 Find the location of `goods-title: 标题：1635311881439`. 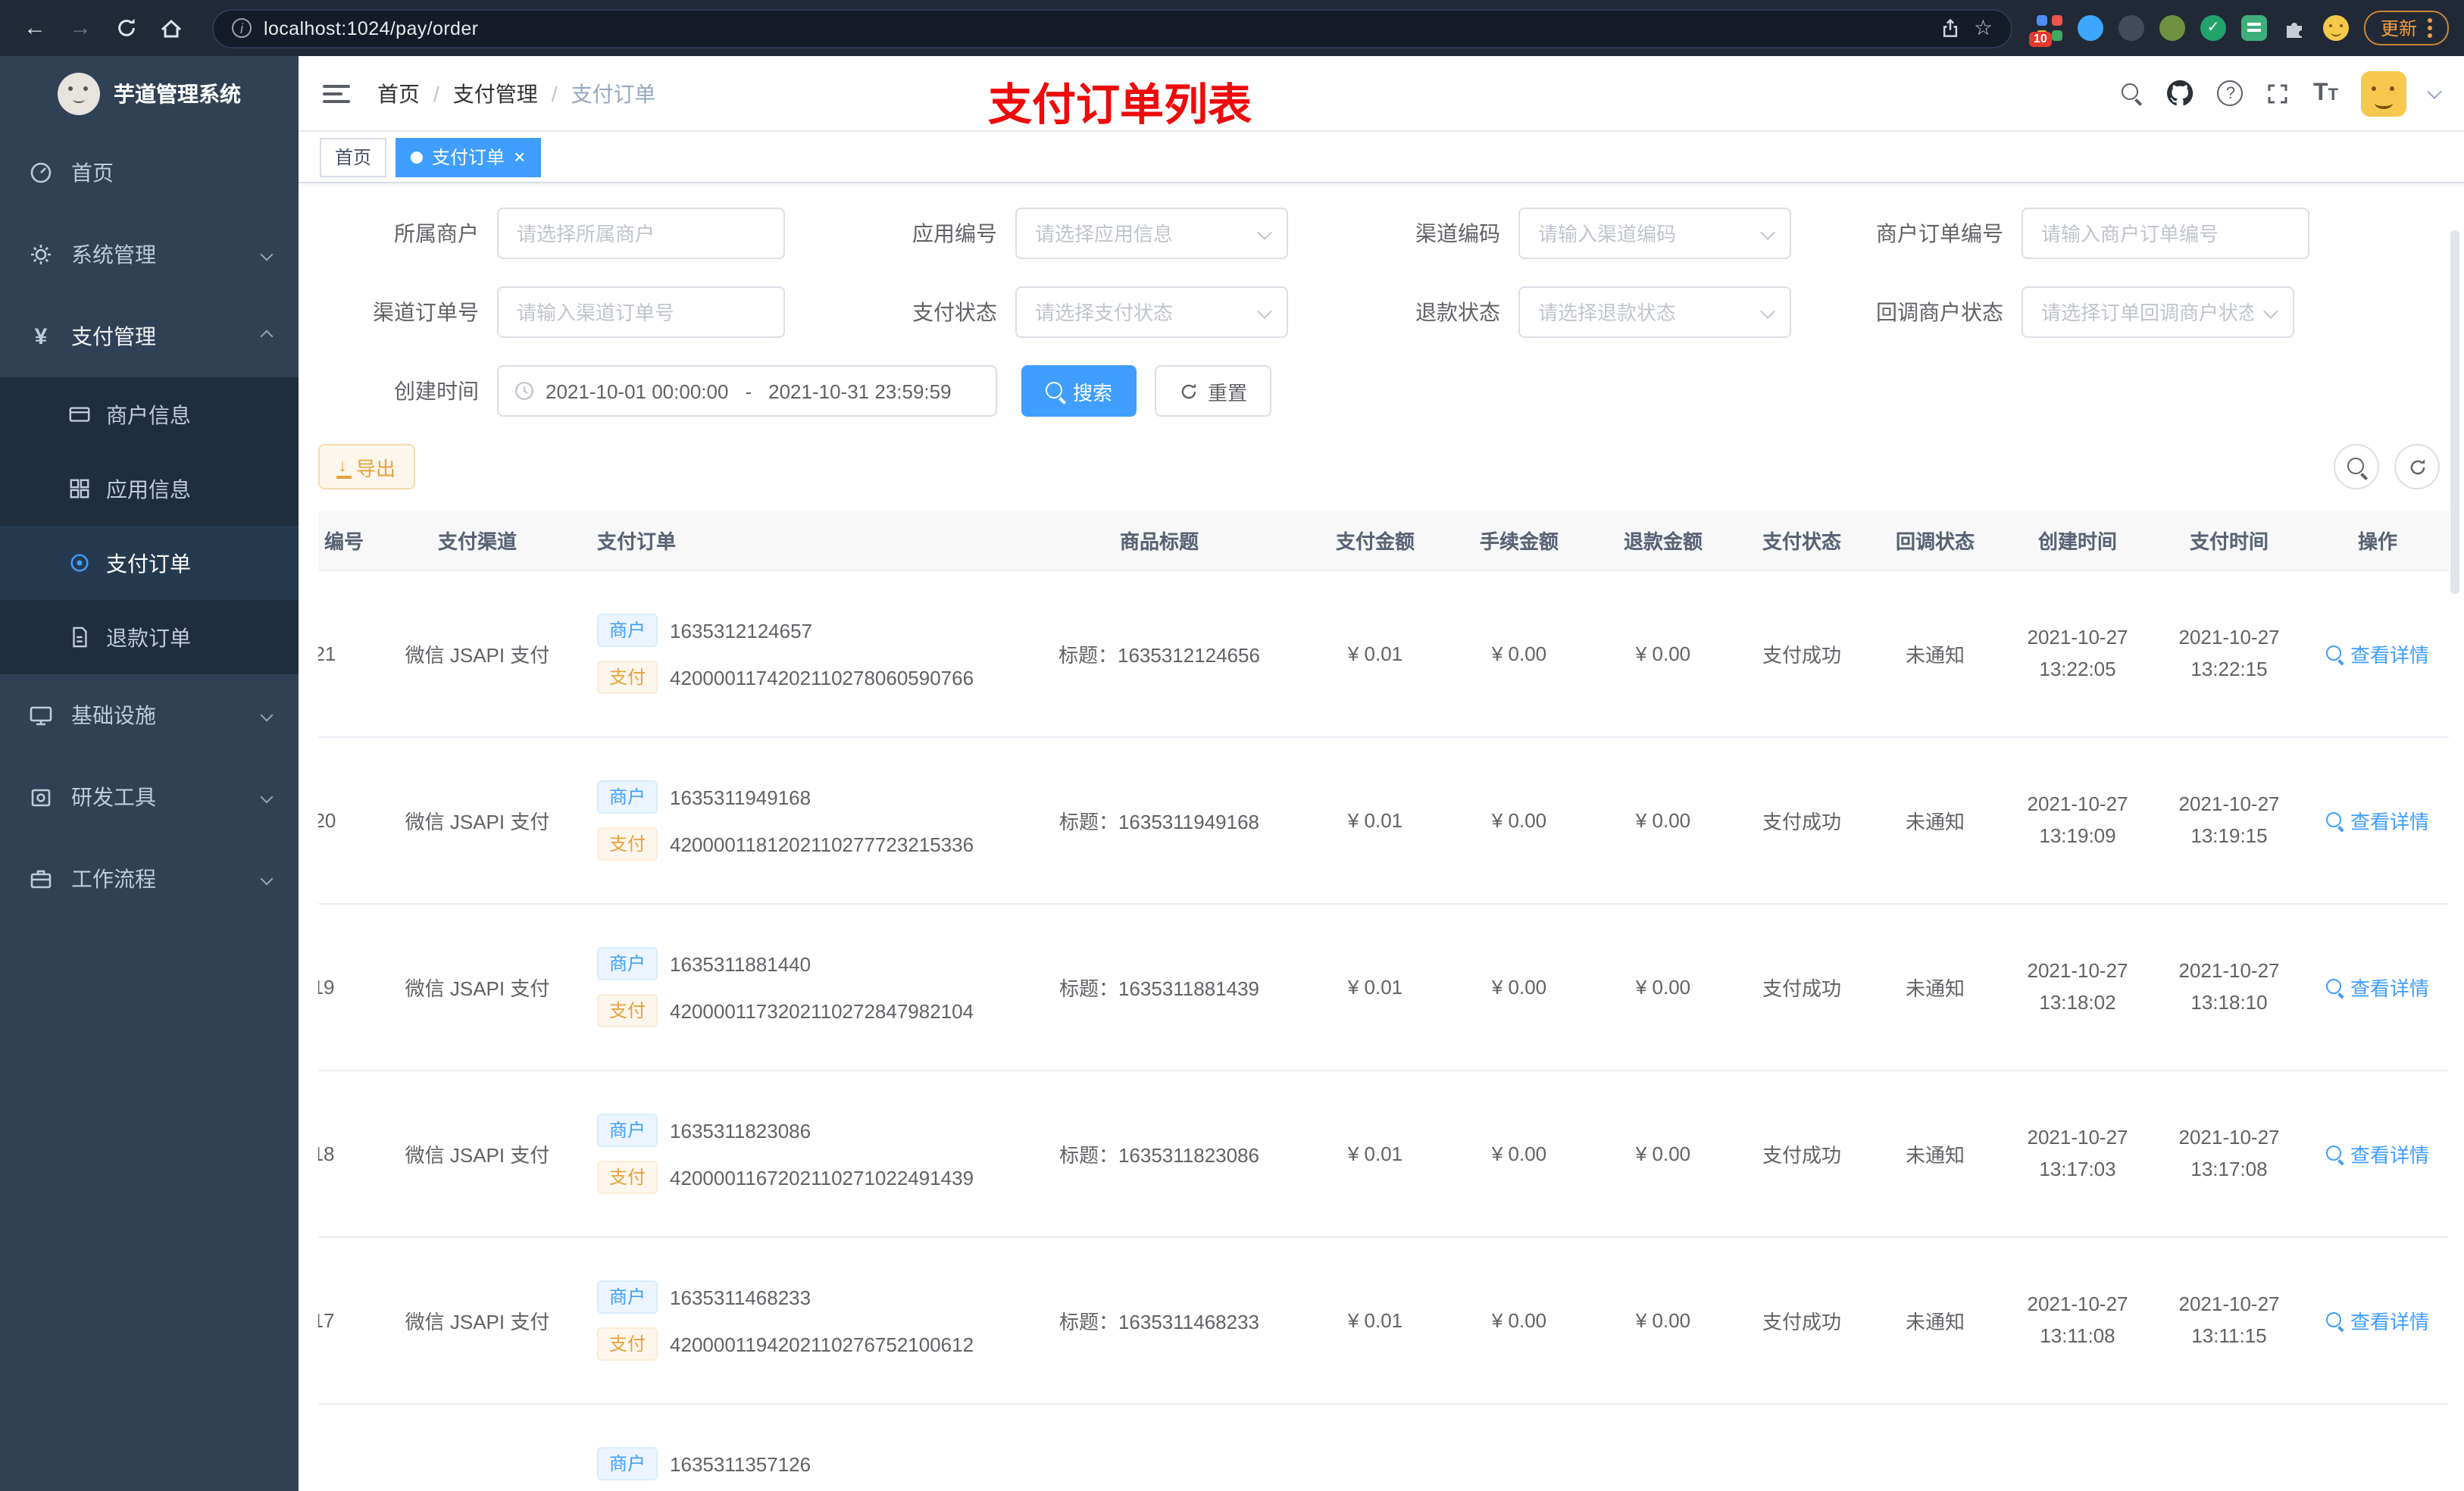

goods-title: 标题：1635311881439 is located at coordinates (1159, 988).